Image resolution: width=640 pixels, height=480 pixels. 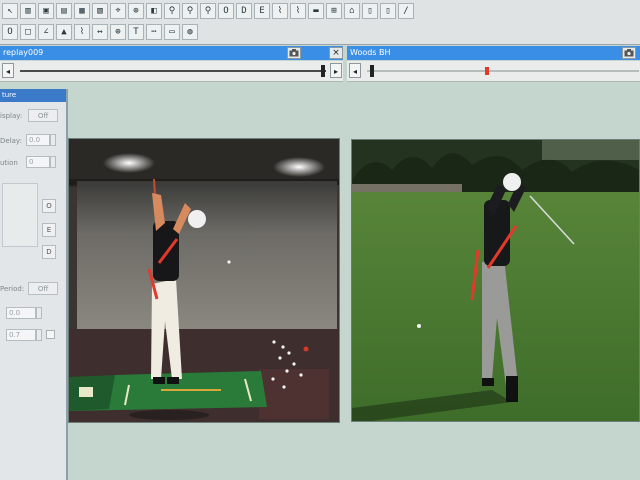 I want to click on toolbar-button: ⌖, so click(x=118, y=11).